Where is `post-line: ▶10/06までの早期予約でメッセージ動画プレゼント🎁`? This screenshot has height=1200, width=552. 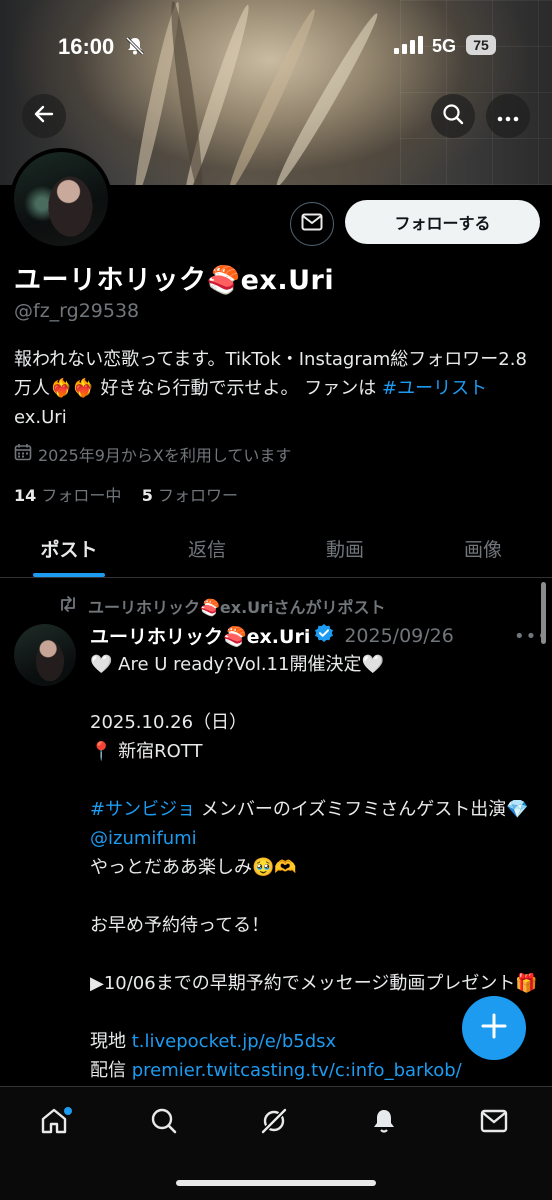 post-line: ▶10/06までの早期予約でメッセージ動画プレゼント🎁 is located at coordinates (314, 983).